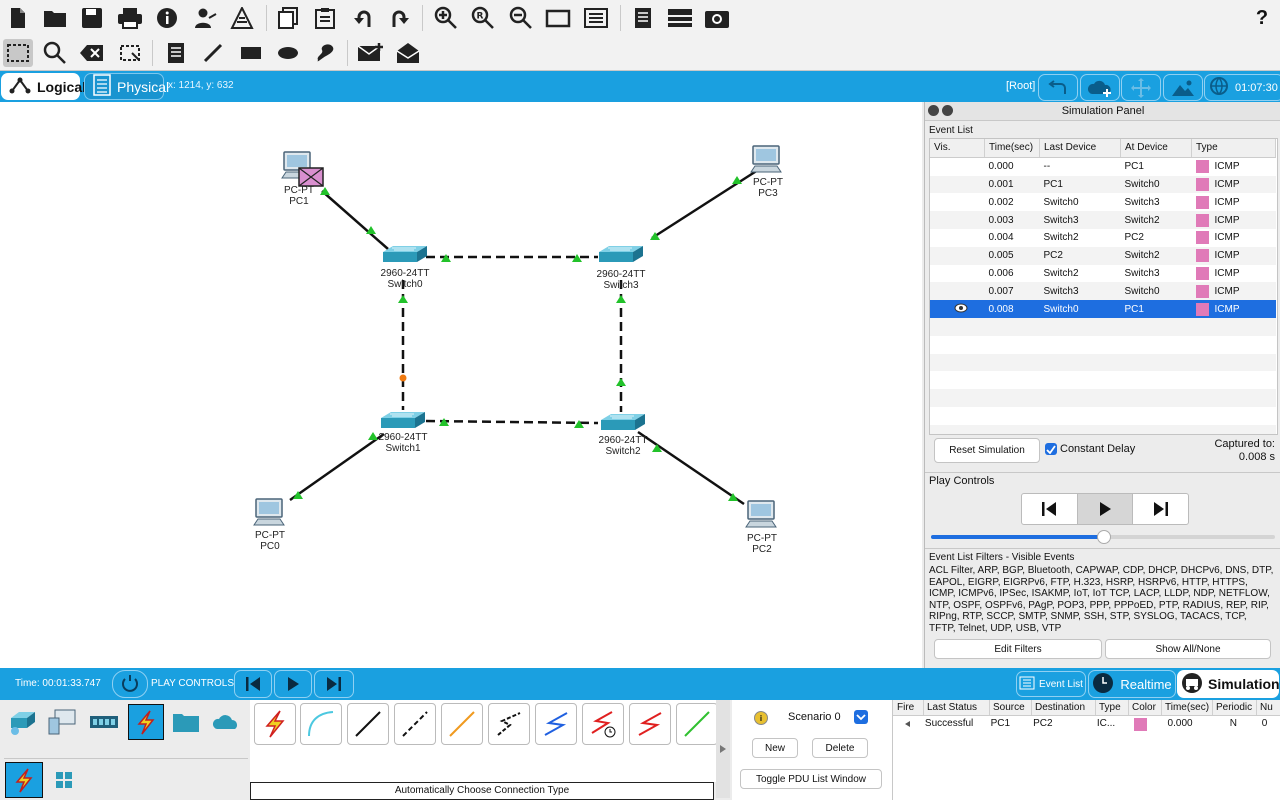 Image resolution: width=1280 pixels, height=800 pixels. Describe the element at coordinates (1132, 684) in the screenshot. I see `realtime-mode-tab: Realtime` at that location.